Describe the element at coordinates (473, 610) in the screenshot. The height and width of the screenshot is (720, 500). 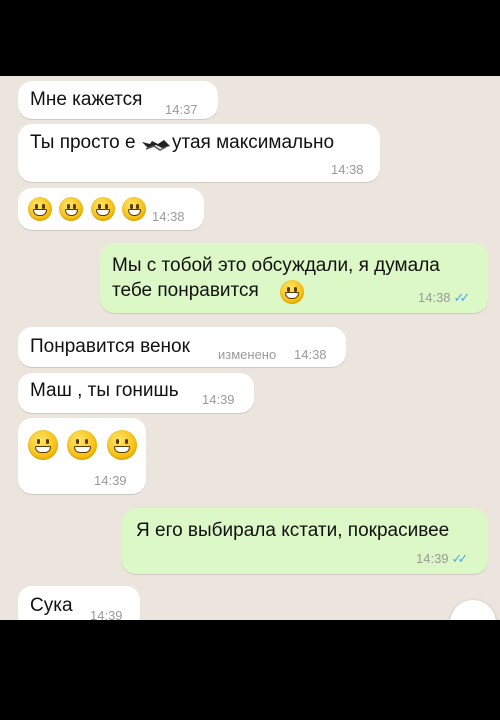
I see `scroll-down-button` at that location.